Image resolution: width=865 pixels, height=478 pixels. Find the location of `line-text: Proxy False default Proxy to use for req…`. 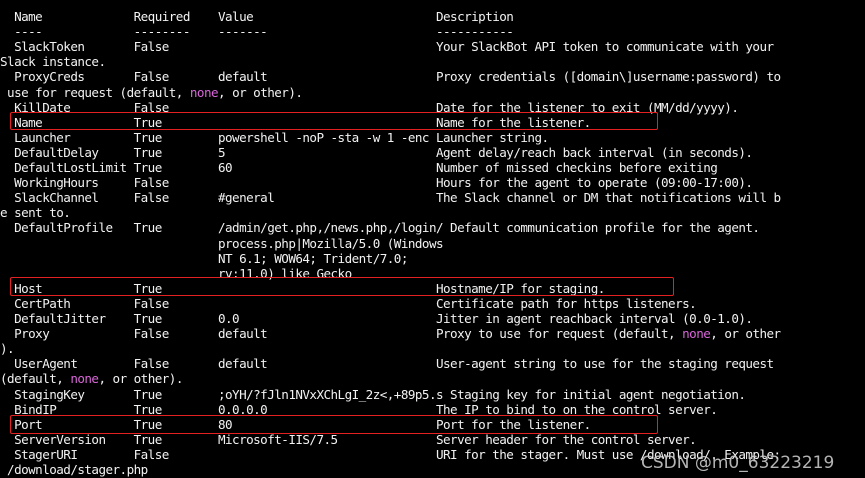

line-text: Proxy False default Proxy to use for req… is located at coordinates (341, 334).